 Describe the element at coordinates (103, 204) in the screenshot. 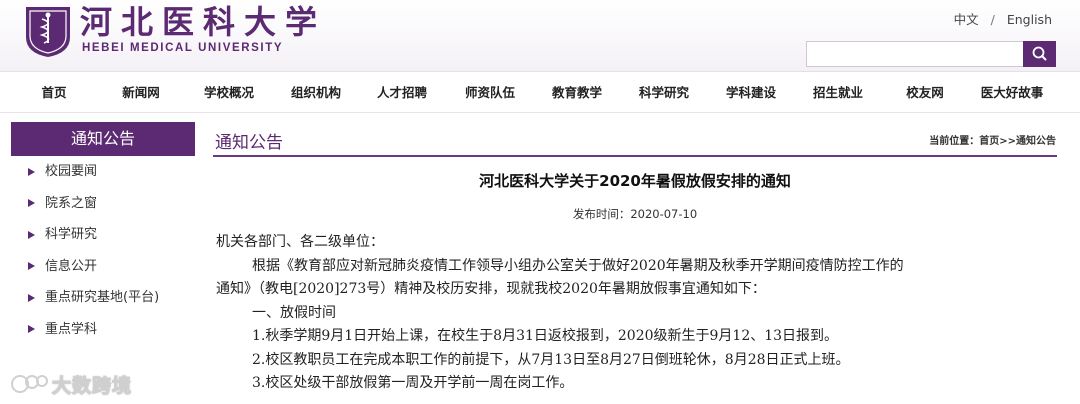

I see `sidebar-item: 院系之窗` at that location.